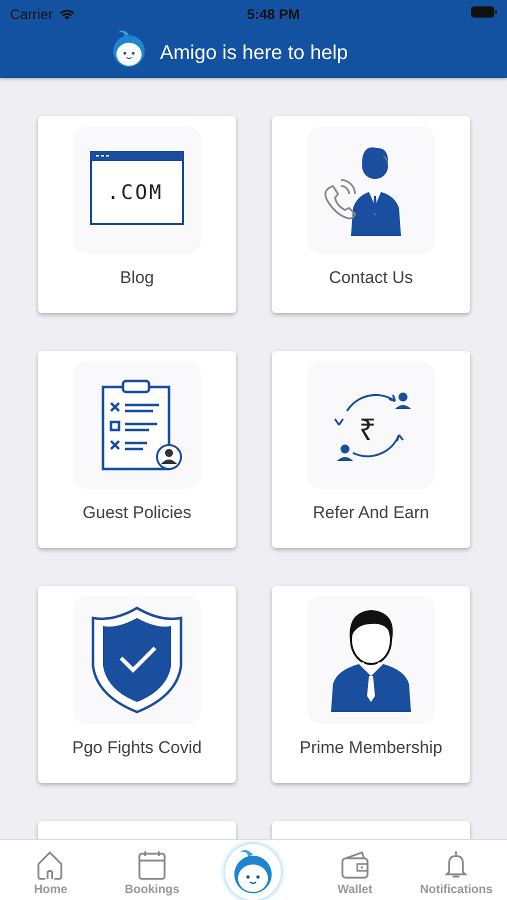 The image size is (507, 900). Describe the element at coordinates (254, 53) in the screenshot. I see `header-title: Amigo is here to help` at that location.